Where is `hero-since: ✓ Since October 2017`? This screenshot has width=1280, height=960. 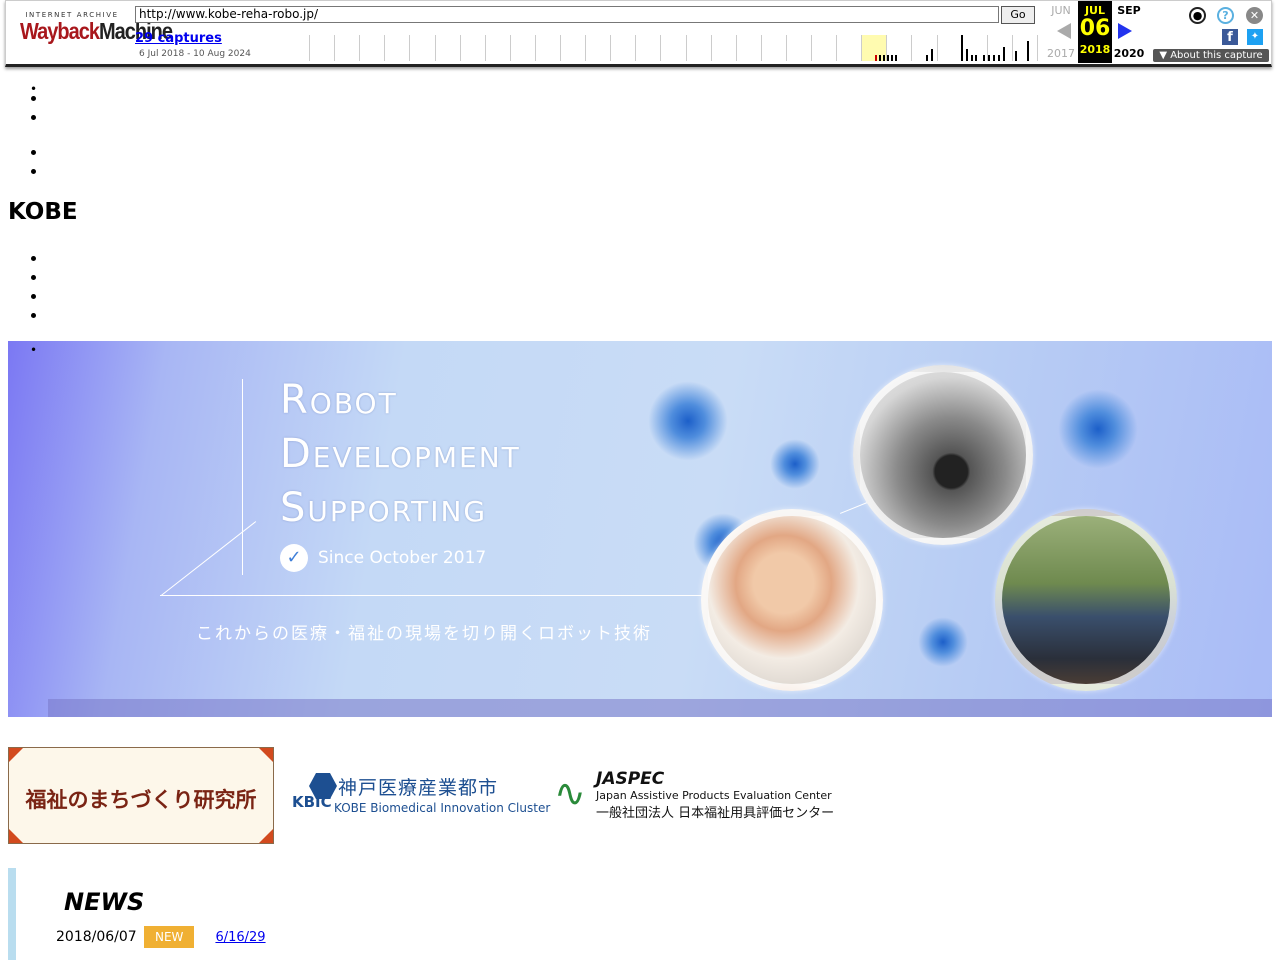
hero-since: ✓ Since October 2017 is located at coordinates (383, 558).